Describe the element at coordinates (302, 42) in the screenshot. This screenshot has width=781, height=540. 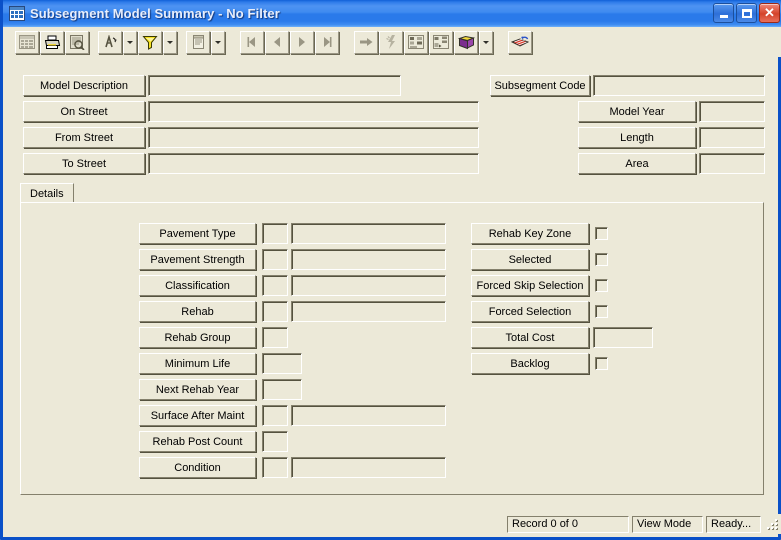
I see `next-record-icon` at that location.